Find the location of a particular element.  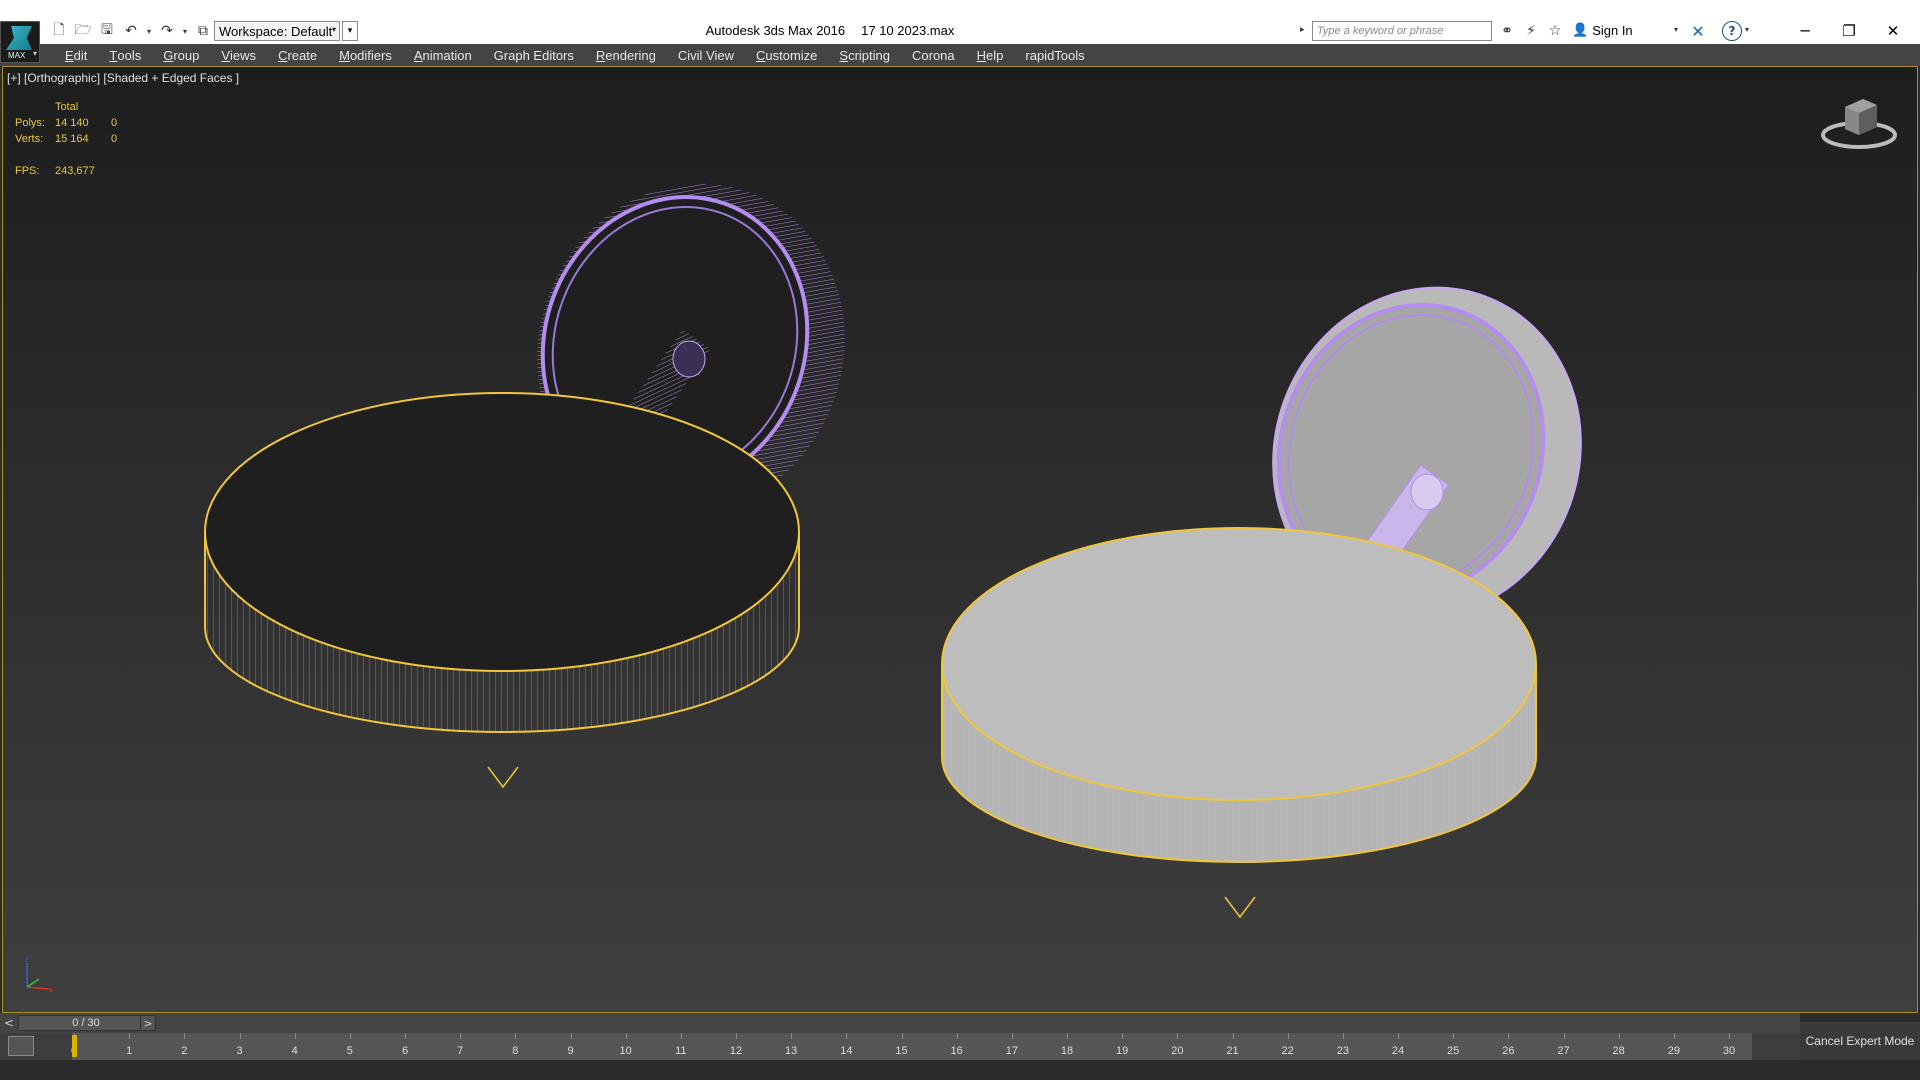

menu-item-rendering: Rendering is located at coordinates (626, 55).